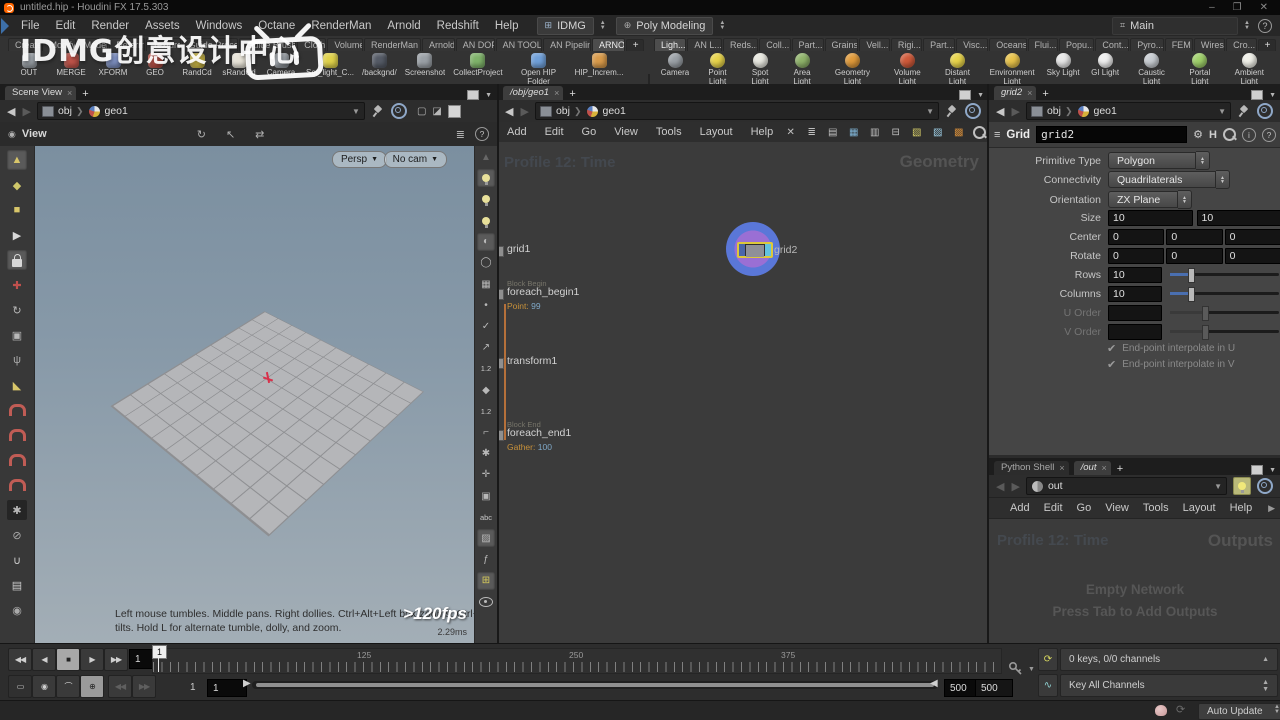 The height and width of the screenshot is (720, 1280). I want to click on houdini-help-icon: H, so click(1213, 135).